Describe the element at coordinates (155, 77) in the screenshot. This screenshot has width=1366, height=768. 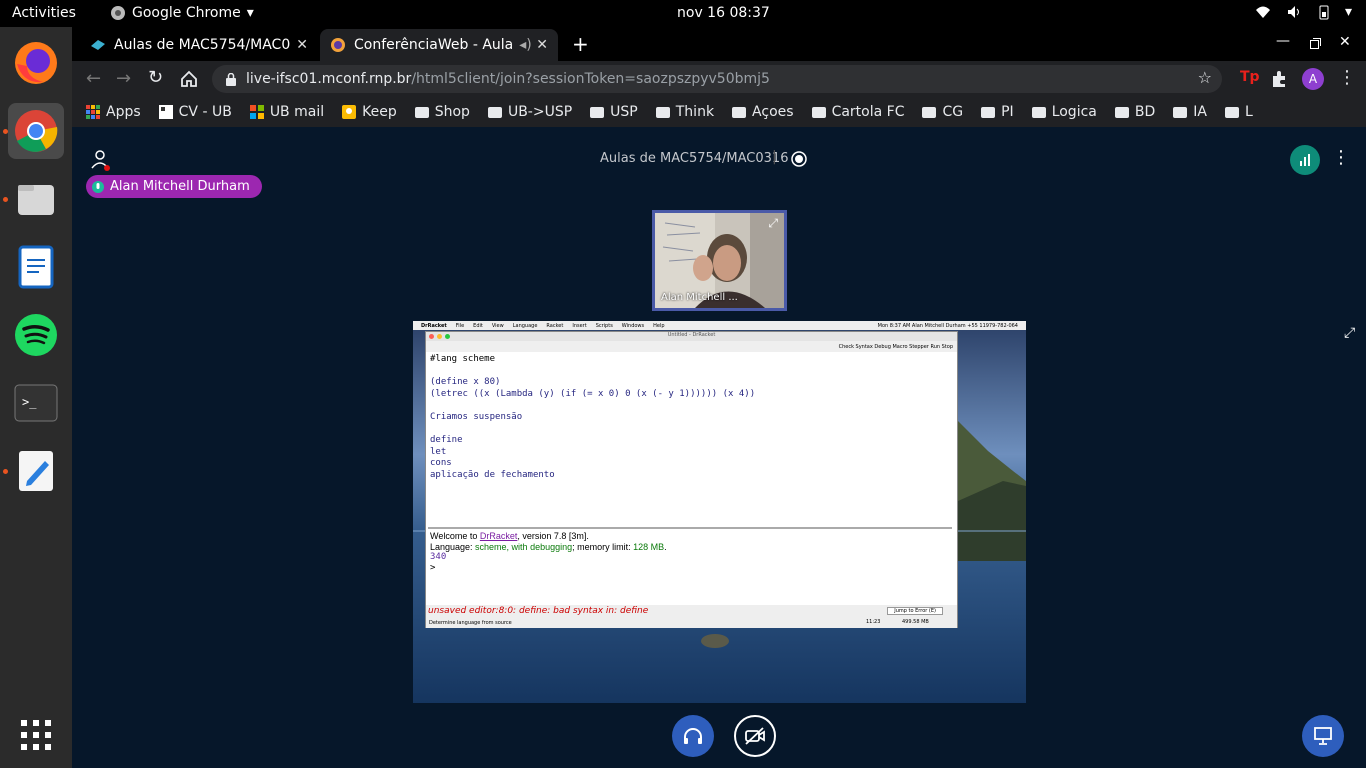
I see `reload-button: ↻` at that location.